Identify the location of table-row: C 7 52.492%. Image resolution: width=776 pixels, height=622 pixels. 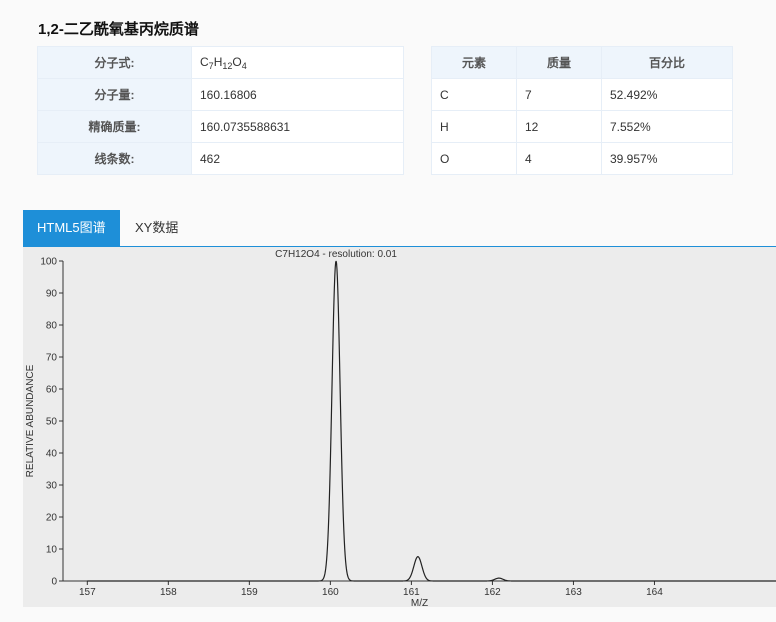
(582, 94).